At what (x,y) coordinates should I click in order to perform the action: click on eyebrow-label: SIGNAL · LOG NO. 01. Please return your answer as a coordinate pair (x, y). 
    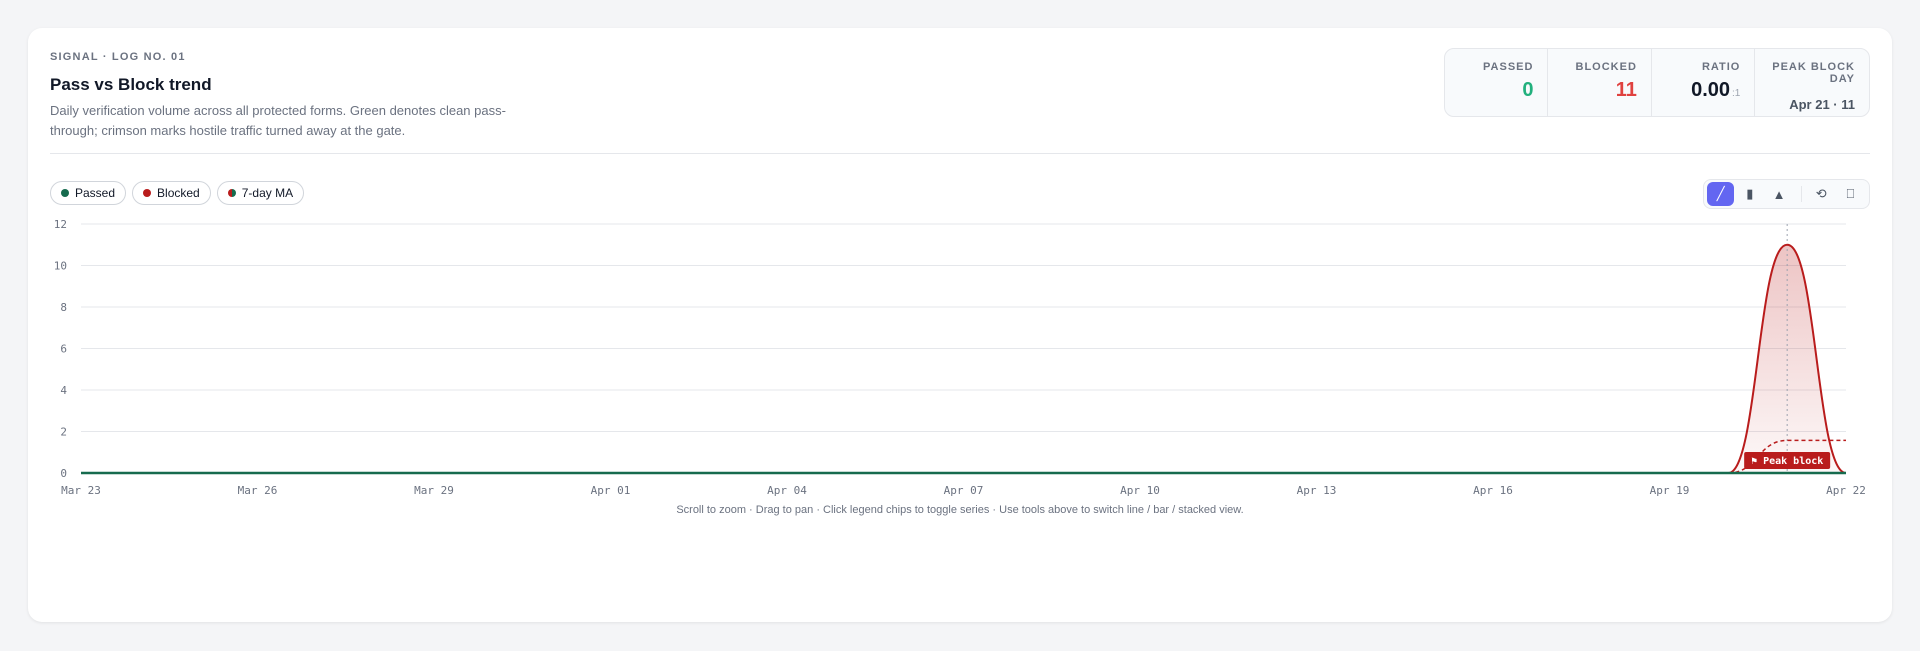
    Looking at the image, I should click on (118, 57).